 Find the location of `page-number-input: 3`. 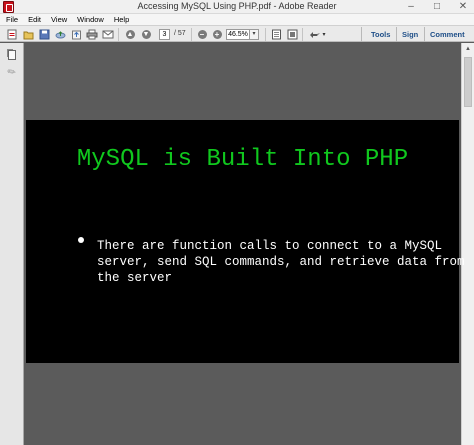

page-number-input: 3 is located at coordinates (164, 34).